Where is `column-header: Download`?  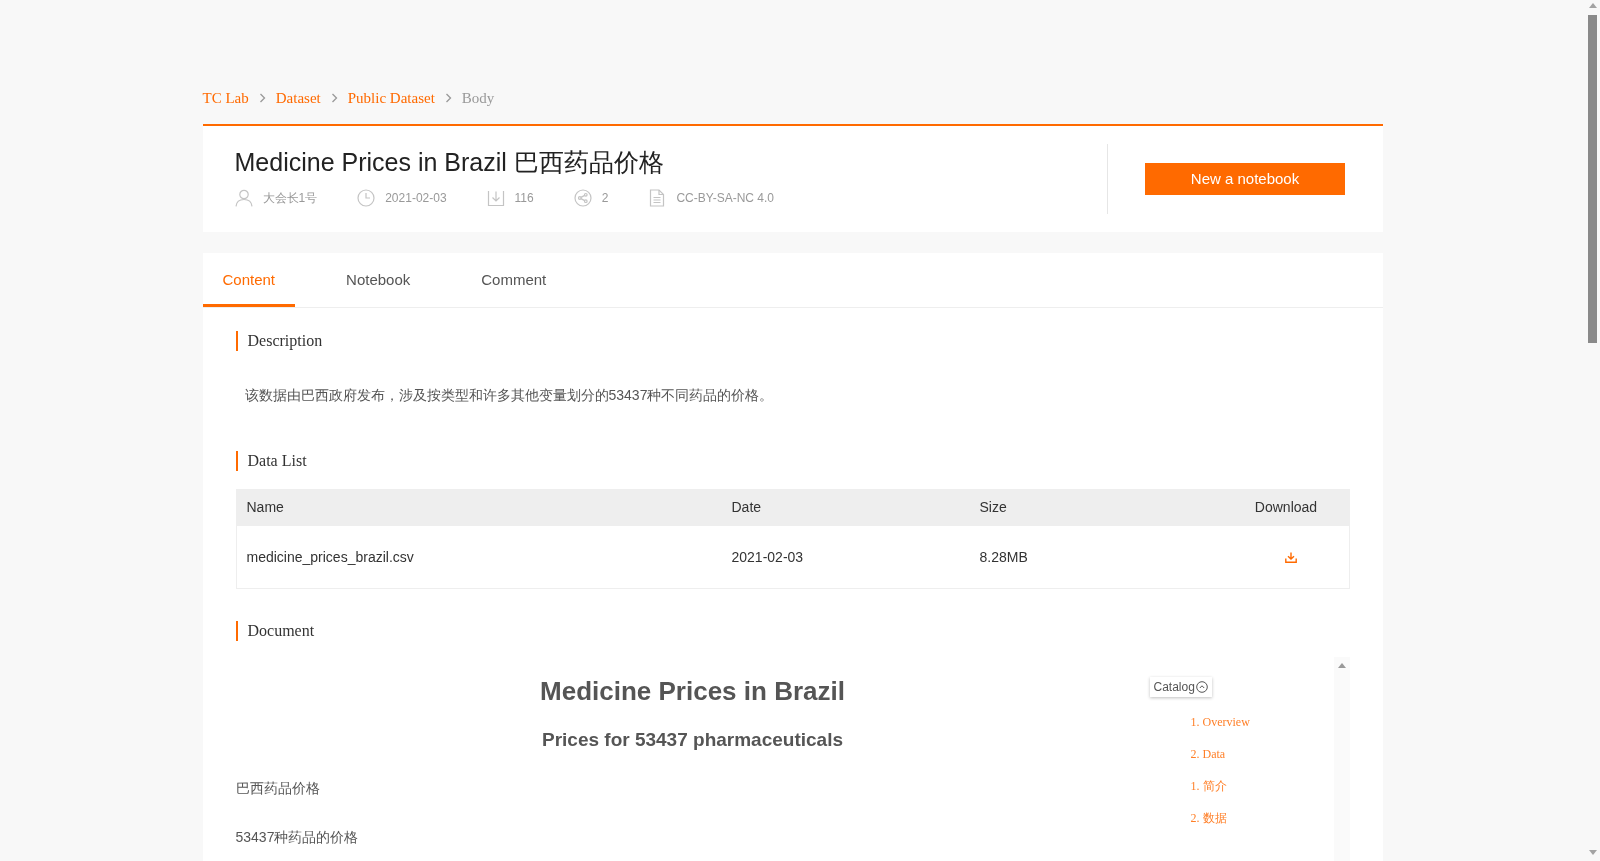
column-header: Download is located at coordinates (1286, 507).